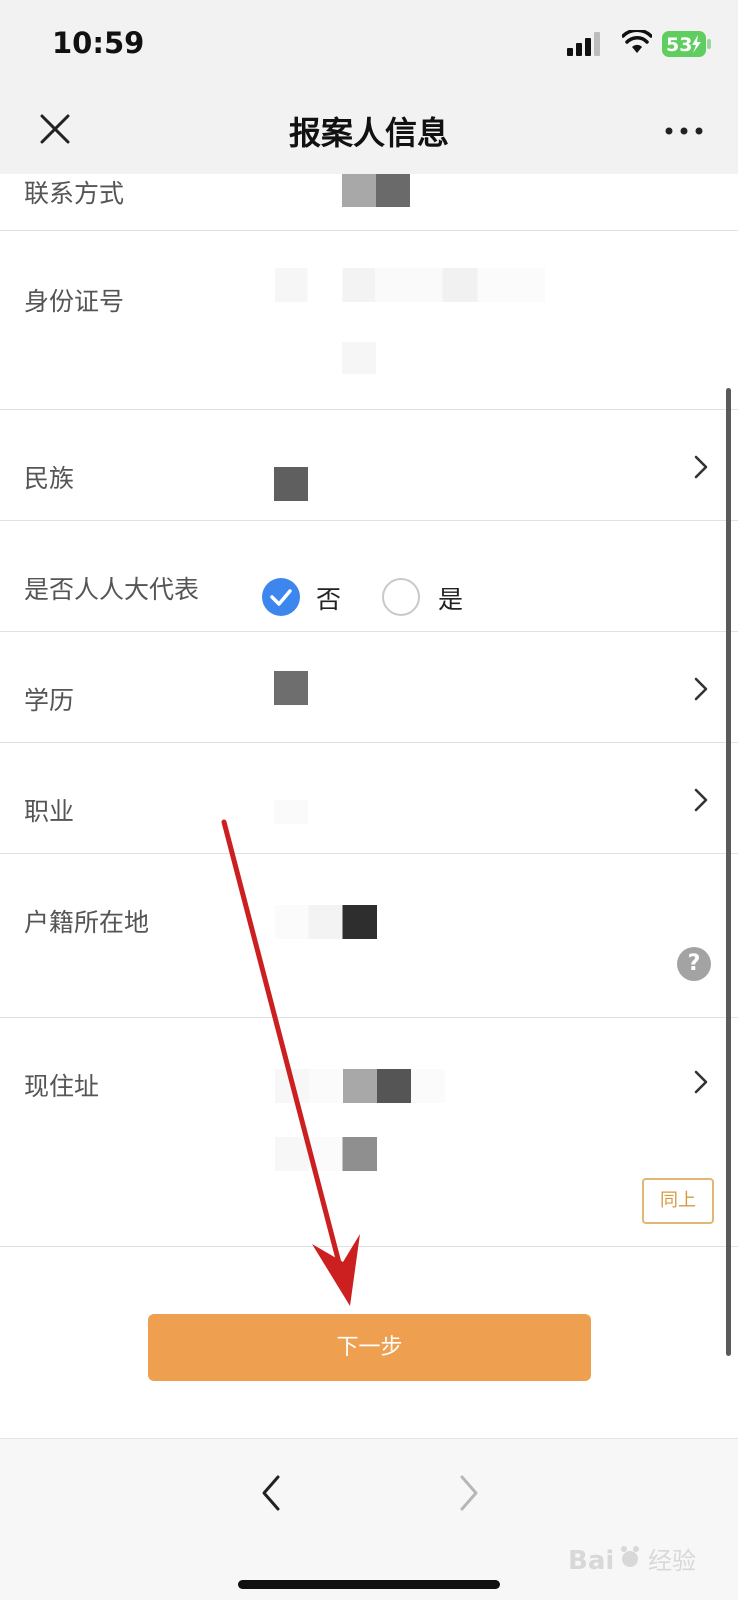 This screenshot has width=738, height=1600. I want to click on cellular-signal-icon, so click(583, 44).